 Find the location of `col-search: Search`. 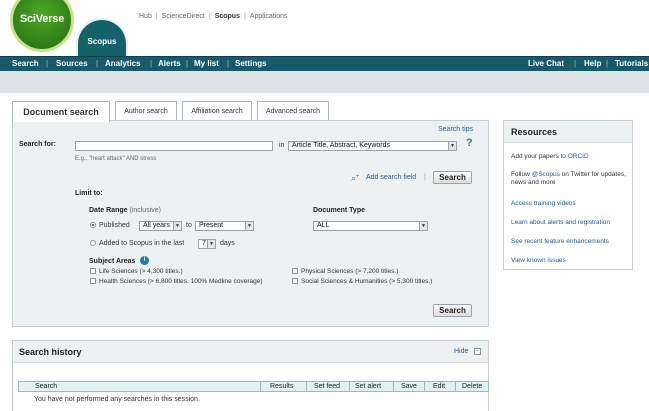

col-search: Search is located at coordinates (46, 386).